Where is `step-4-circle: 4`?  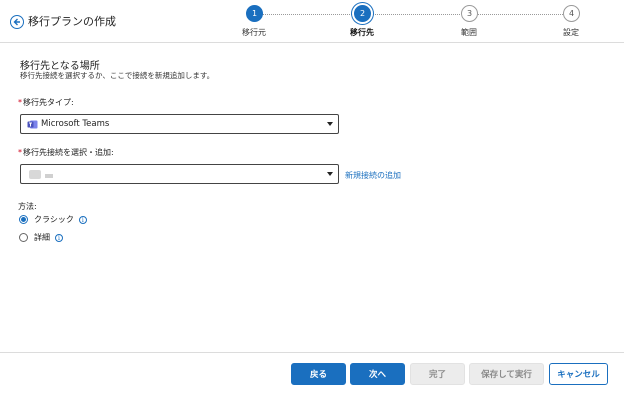 step-4-circle: 4 is located at coordinates (571, 13).